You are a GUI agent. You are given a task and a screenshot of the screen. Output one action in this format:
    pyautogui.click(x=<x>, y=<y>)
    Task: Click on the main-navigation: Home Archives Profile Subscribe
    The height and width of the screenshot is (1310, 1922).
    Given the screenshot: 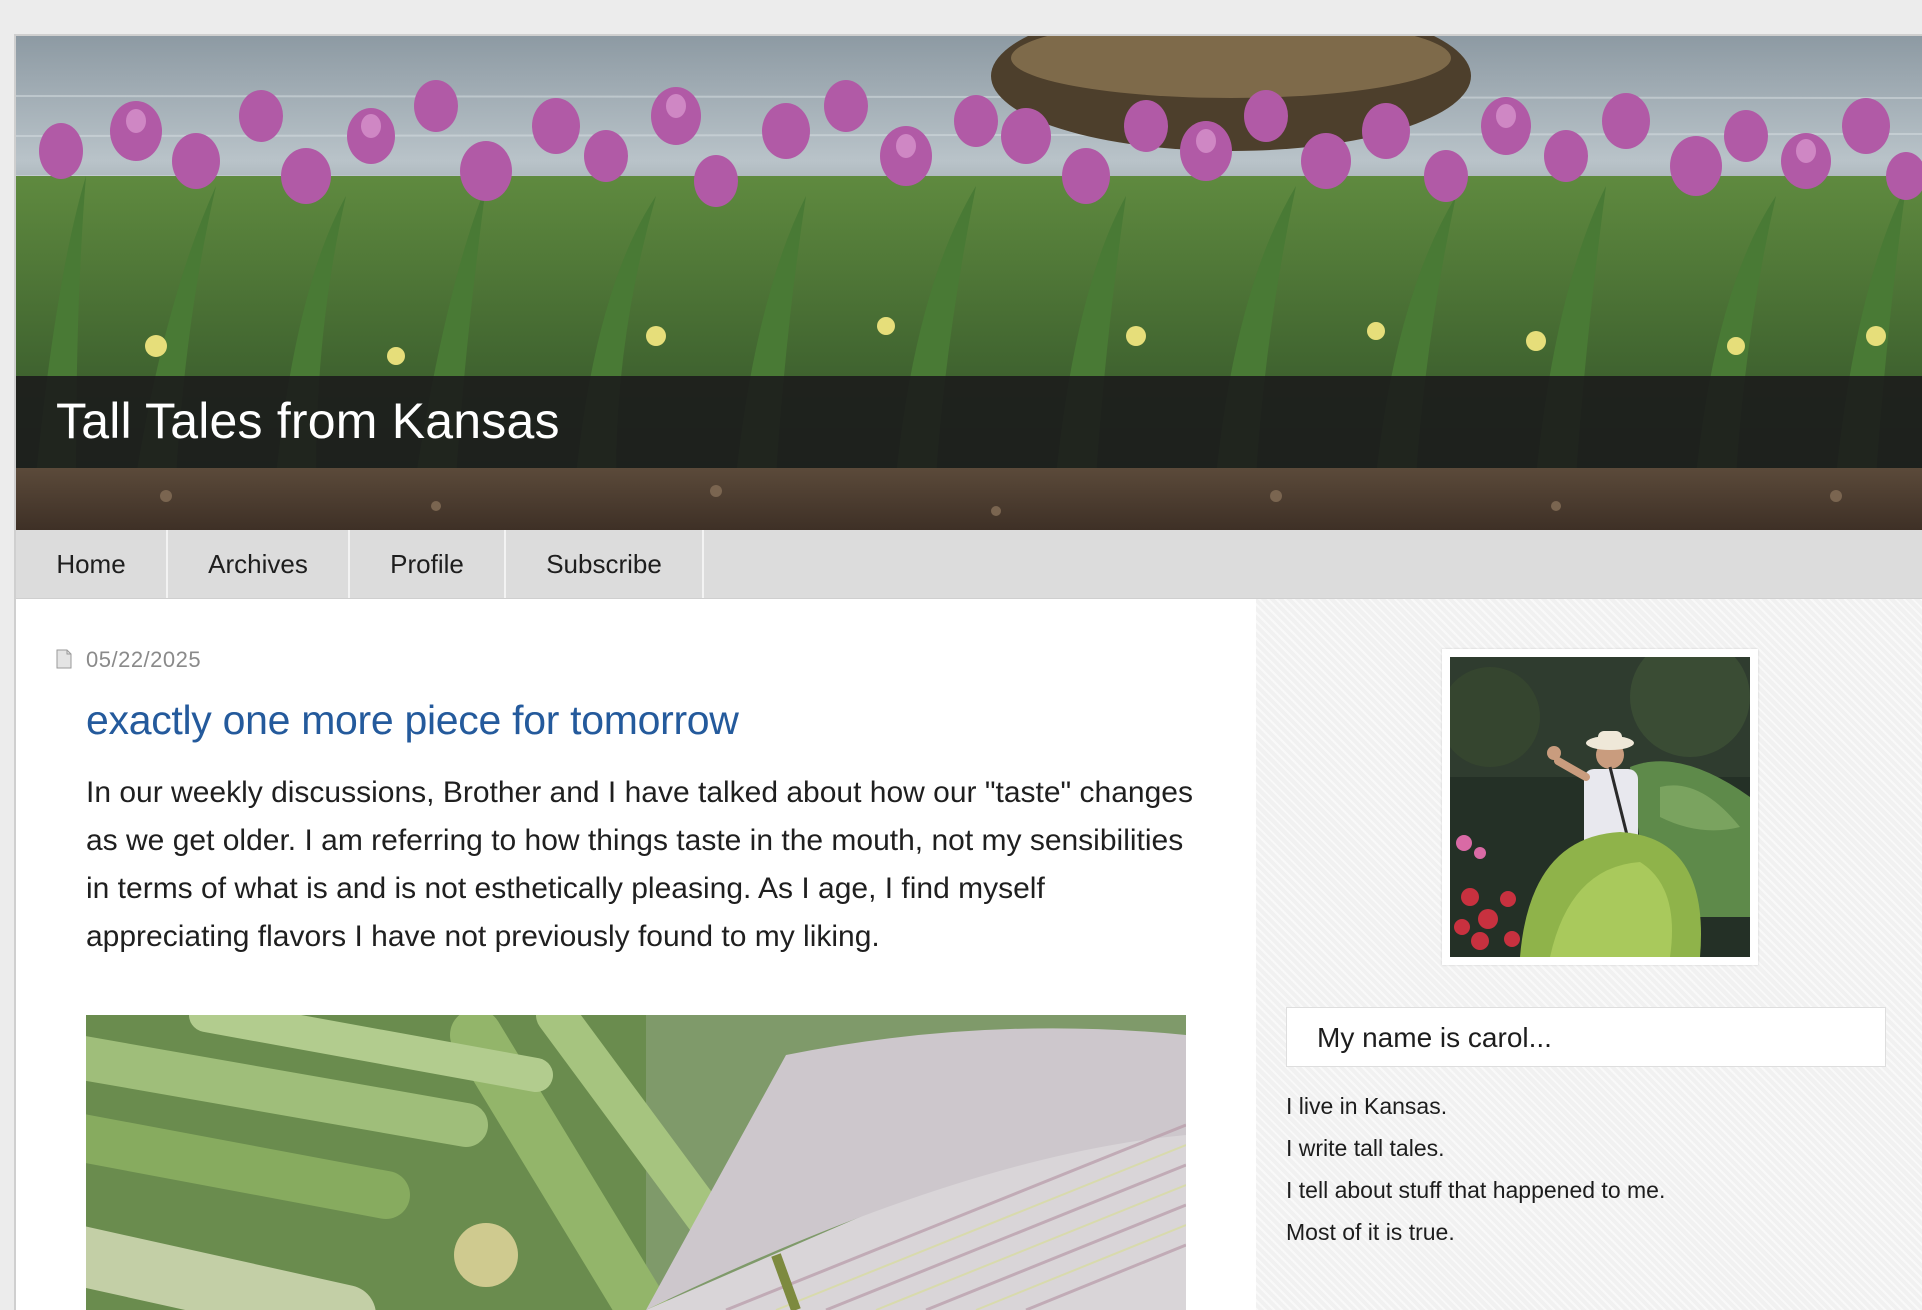 What is the action you would take?
    pyautogui.click(x=969, y=564)
    